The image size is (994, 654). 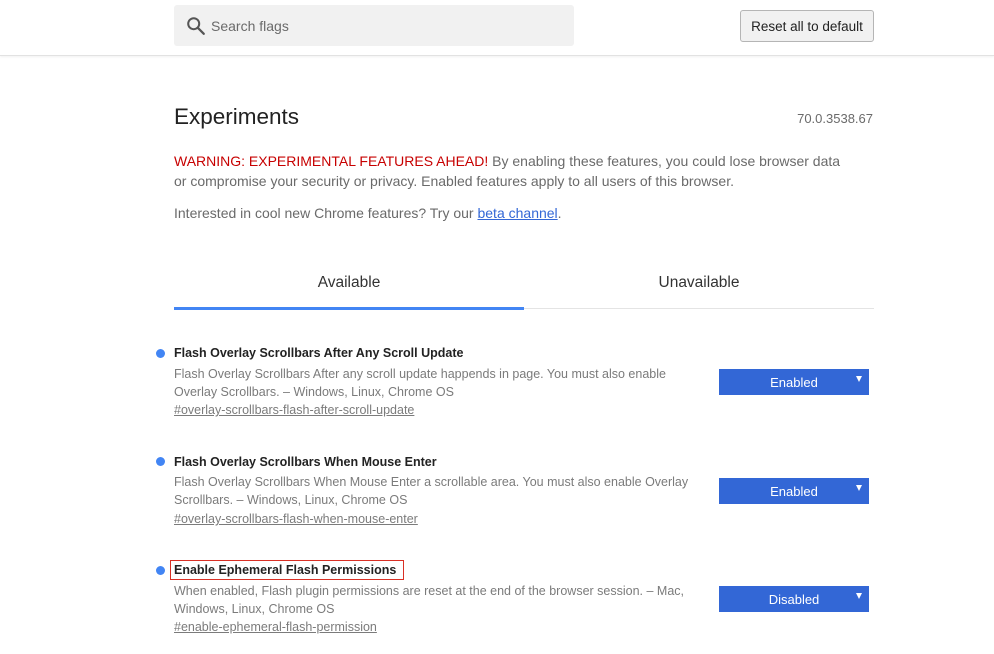 I want to click on experiment-select: Disabled, so click(x=794, y=599).